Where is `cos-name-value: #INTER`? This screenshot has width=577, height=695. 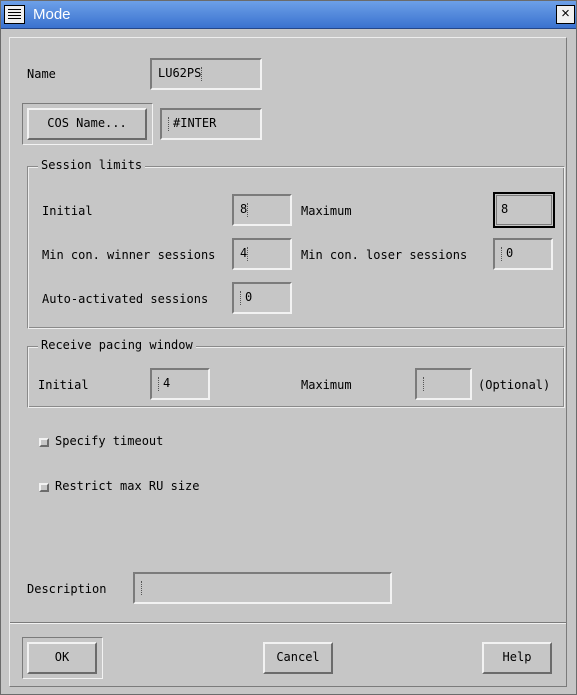 cos-name-value: #INTER is located at coordinates (195, 123).